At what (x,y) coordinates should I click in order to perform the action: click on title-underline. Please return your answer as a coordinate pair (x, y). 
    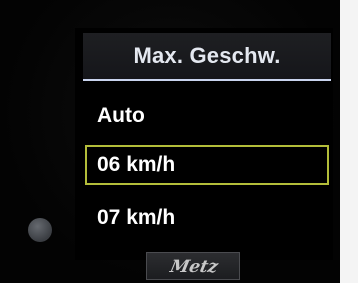
    Looking at the image, I should click on (207, 80).